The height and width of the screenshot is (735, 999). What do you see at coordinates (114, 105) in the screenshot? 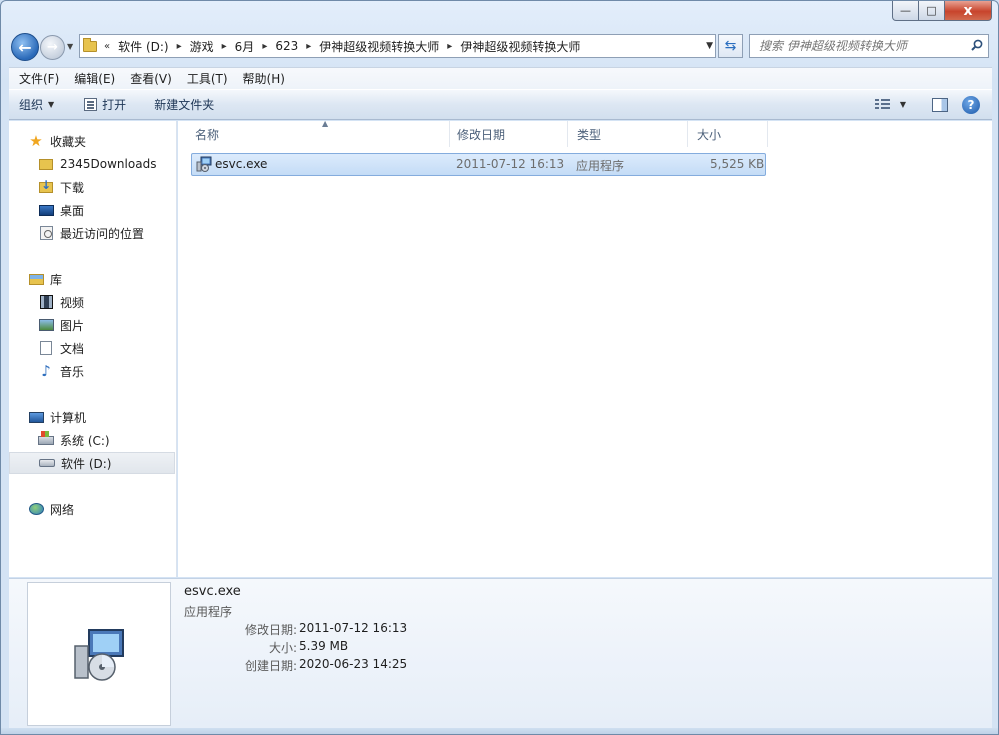
I see `open-label: 打开` at bounding box center [114, 105].